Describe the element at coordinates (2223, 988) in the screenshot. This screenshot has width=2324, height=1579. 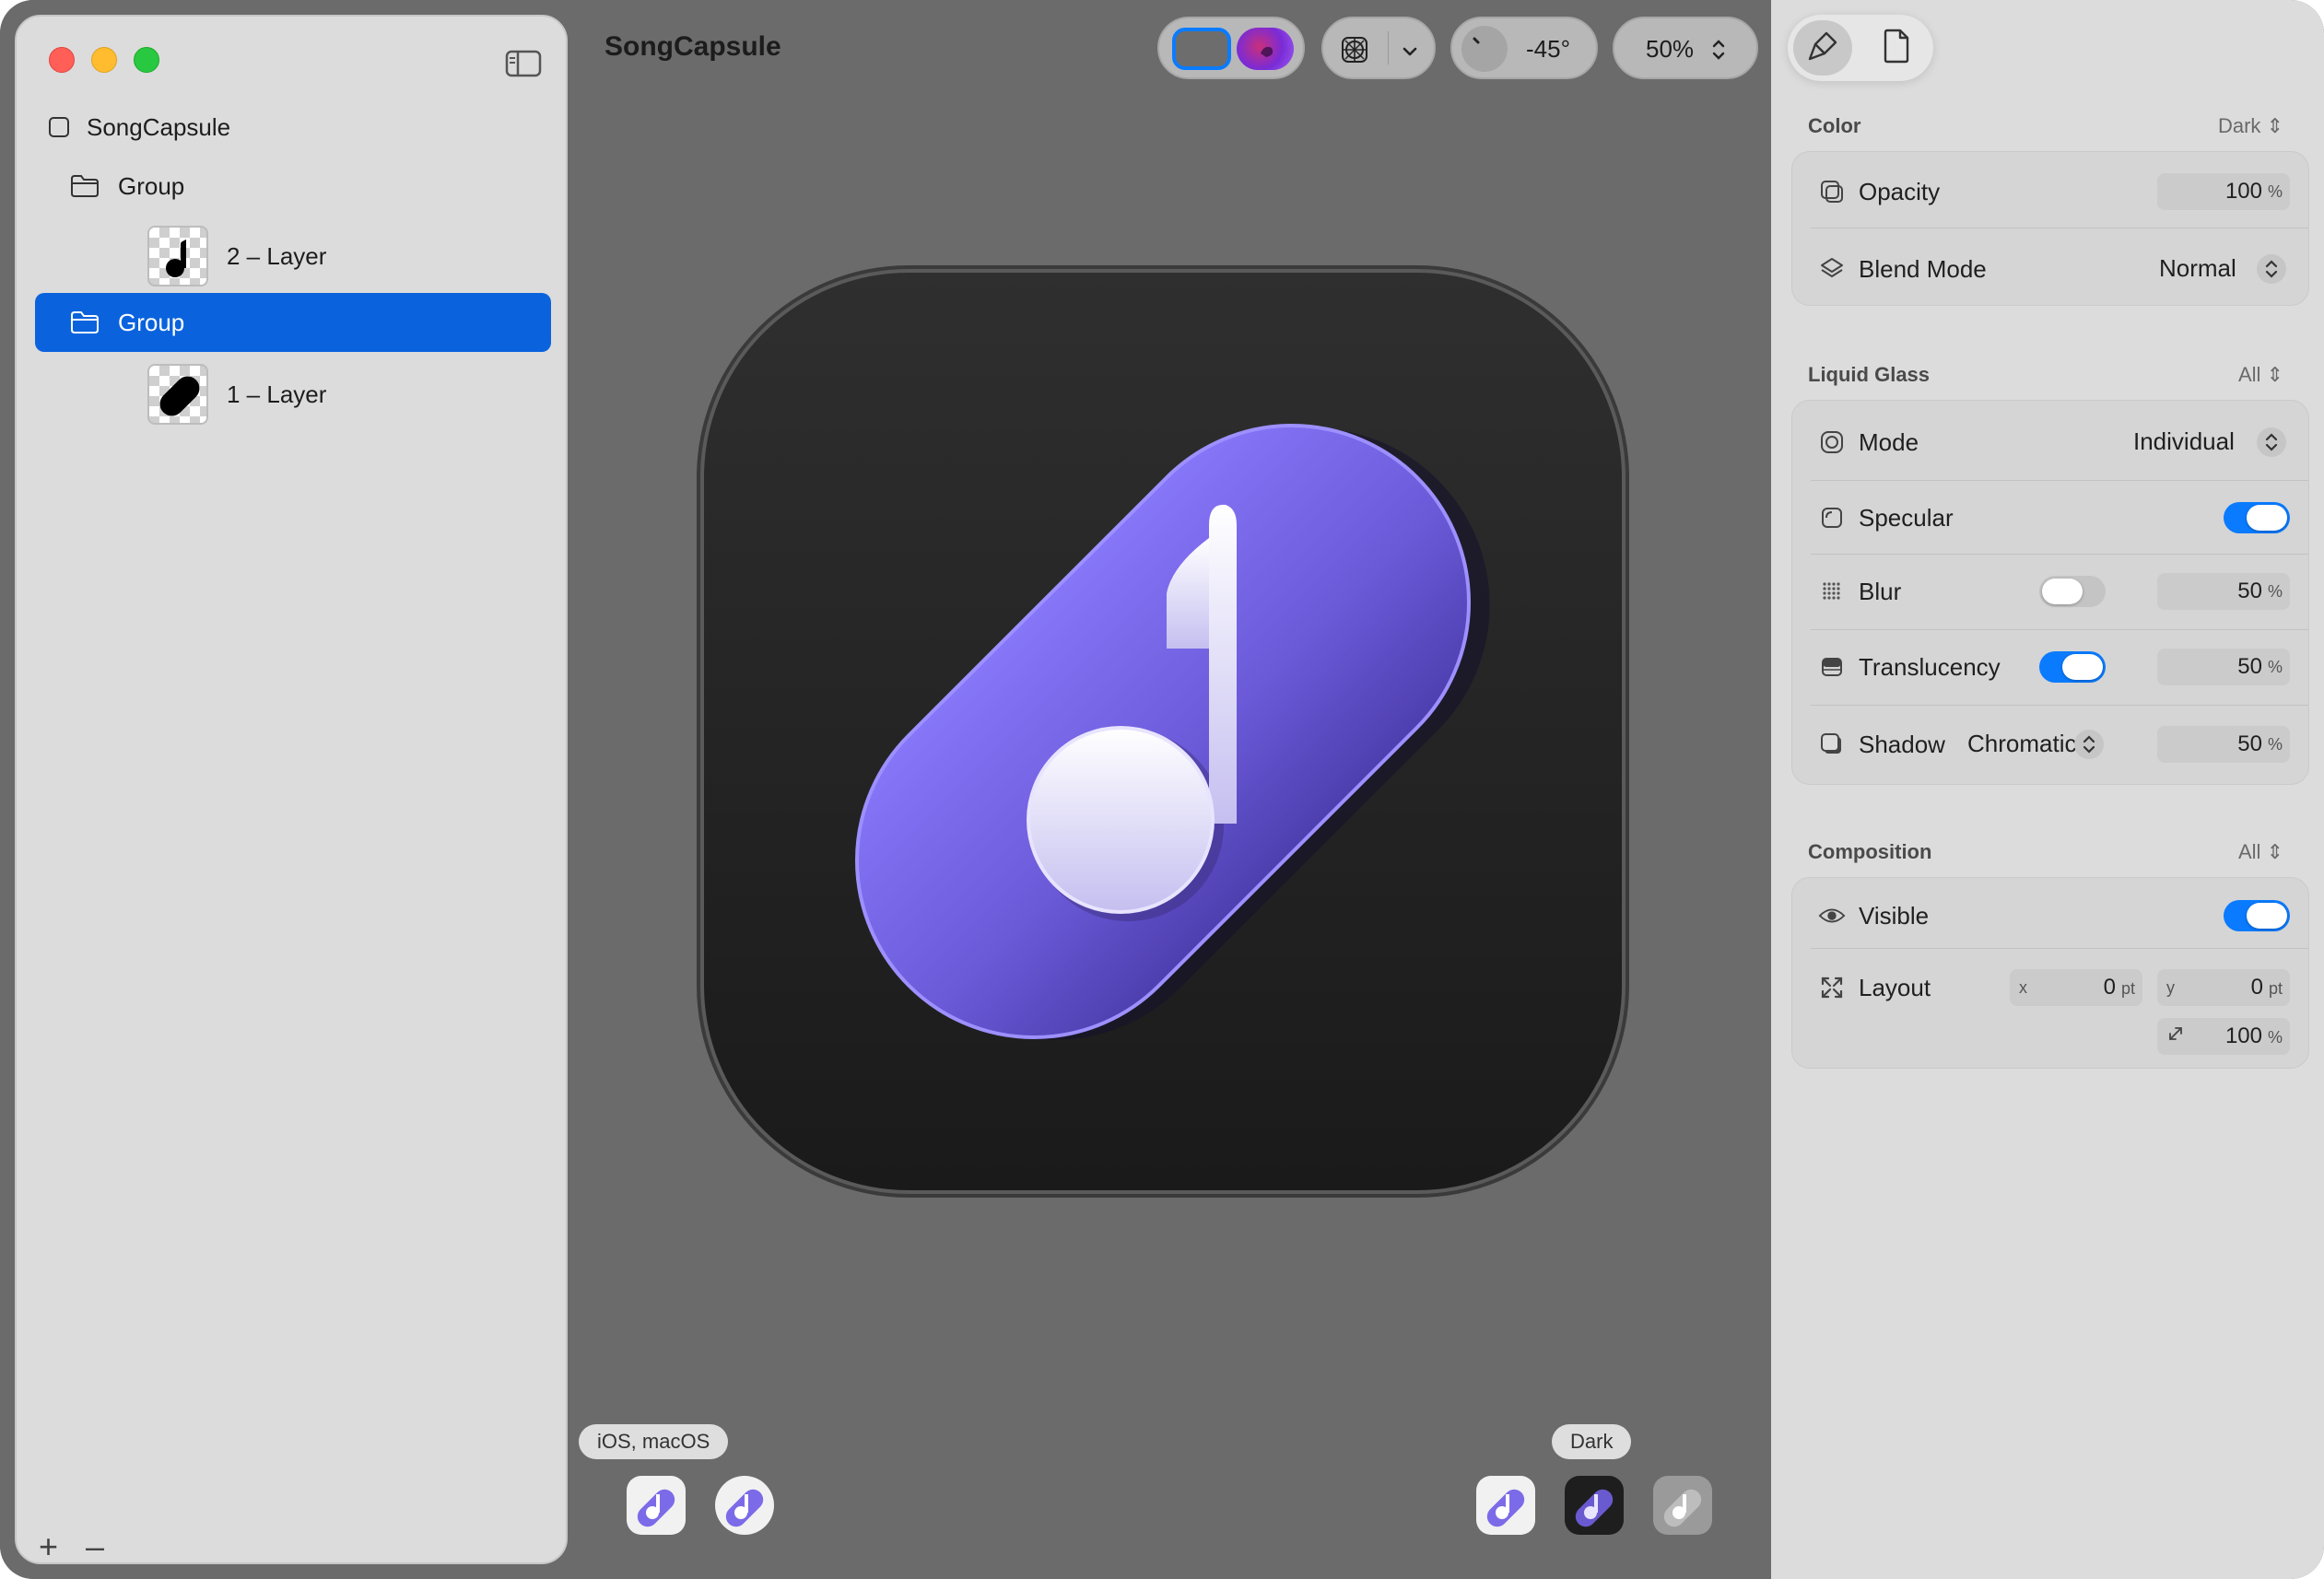
I see `y-field: y 0 pt` at that location.